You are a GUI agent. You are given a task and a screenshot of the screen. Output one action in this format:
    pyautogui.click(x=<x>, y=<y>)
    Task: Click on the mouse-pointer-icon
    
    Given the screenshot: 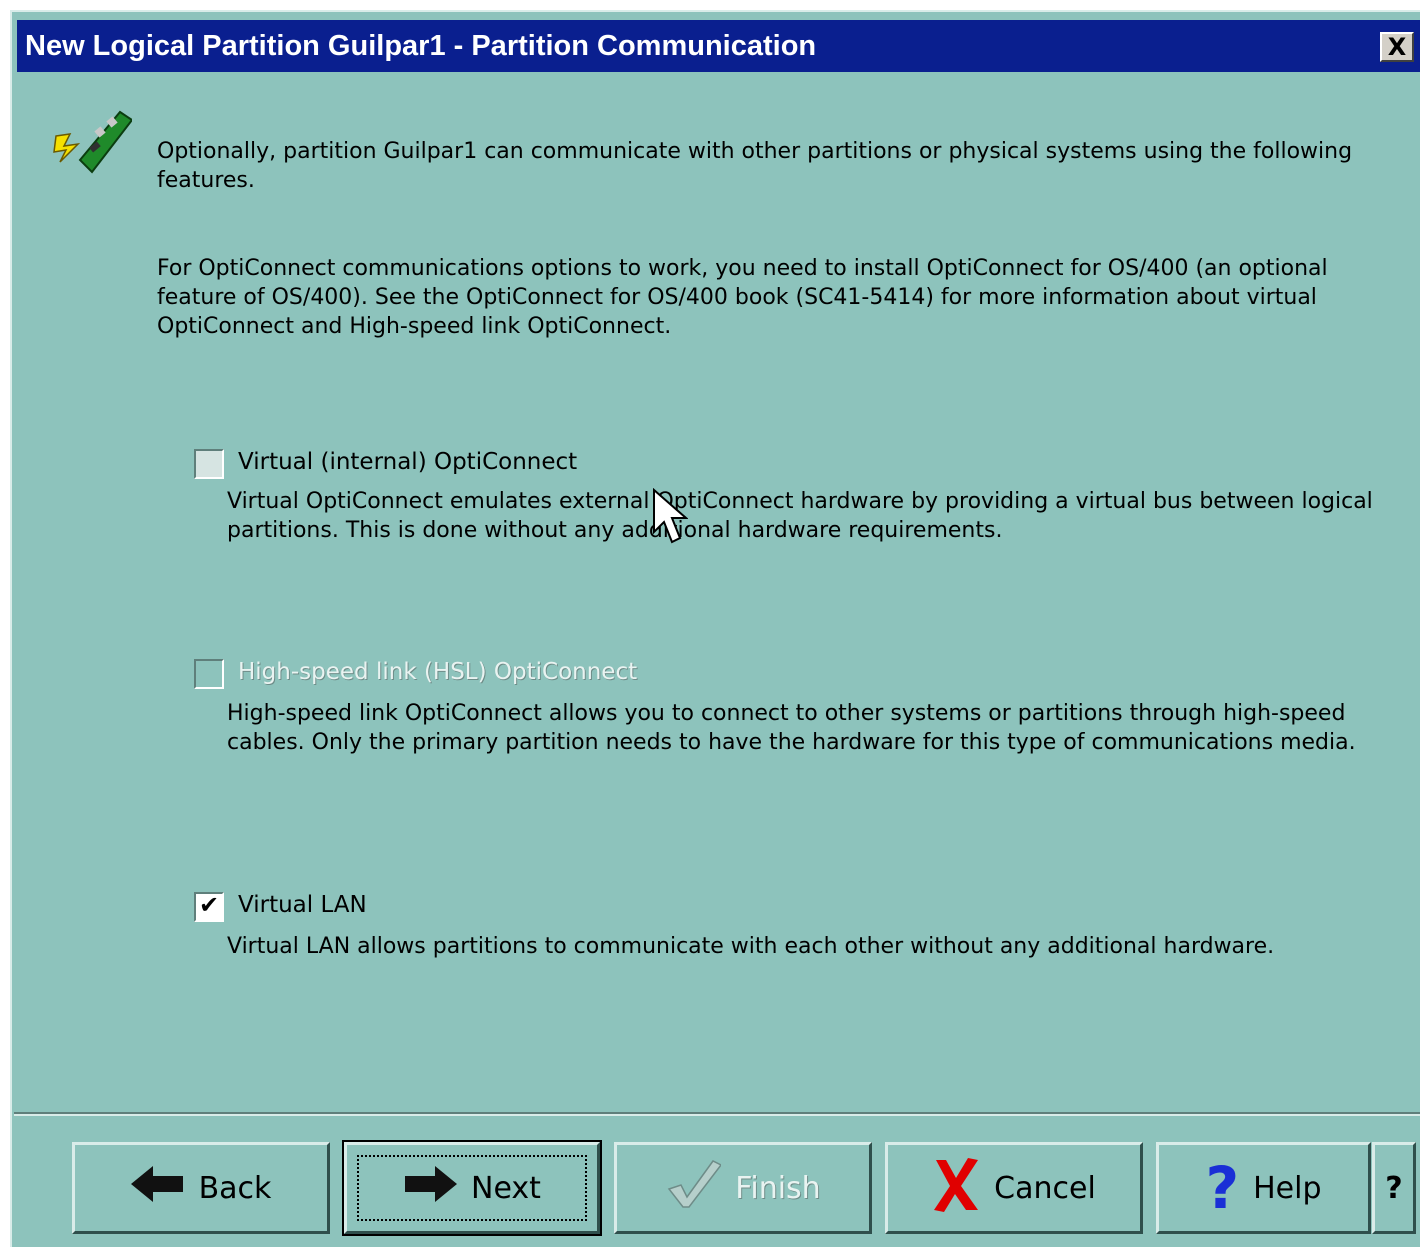 What is the action you would take?
    pyautogui.click(x=670, y=516)
    